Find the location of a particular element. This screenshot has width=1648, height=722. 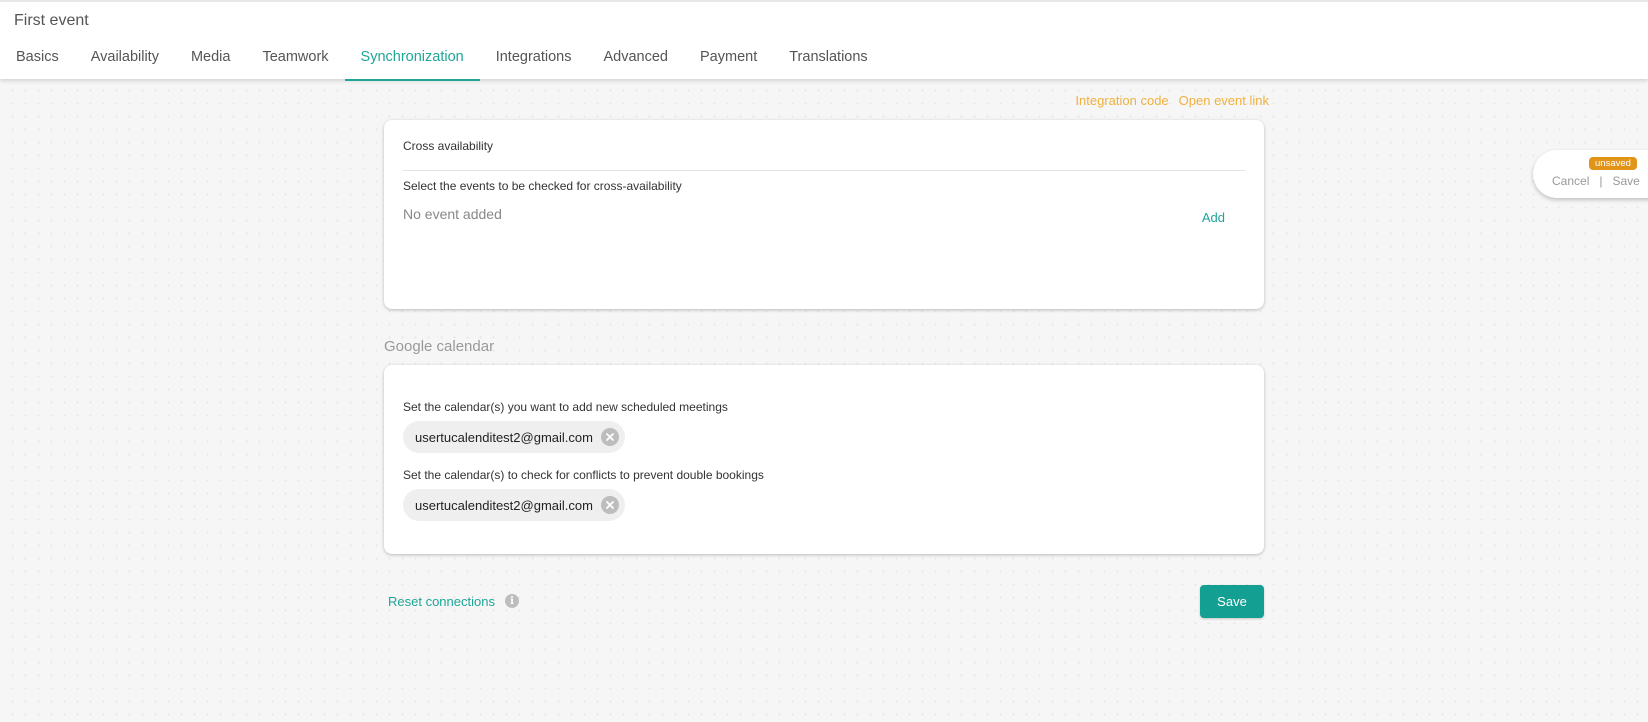

top-links: Integration code Open event link is located at coordinates (1172, 100).